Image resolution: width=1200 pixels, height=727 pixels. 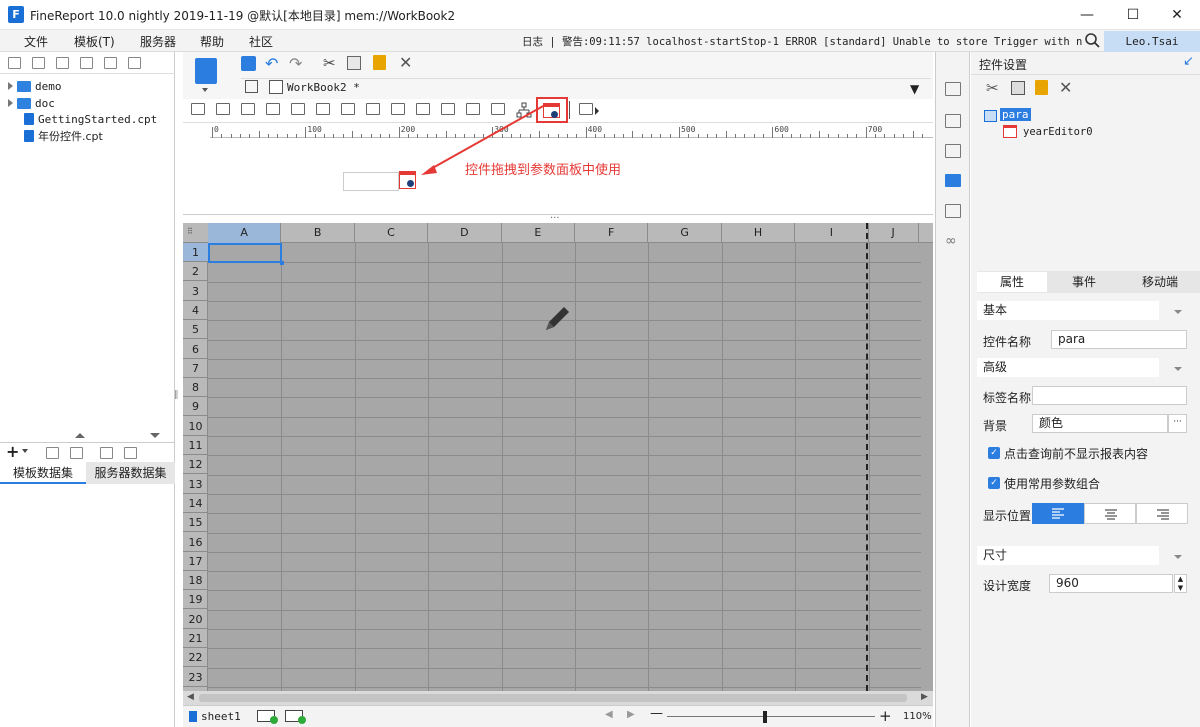 I want to click on tree-node-para: para, so click(x=1015, y=114).